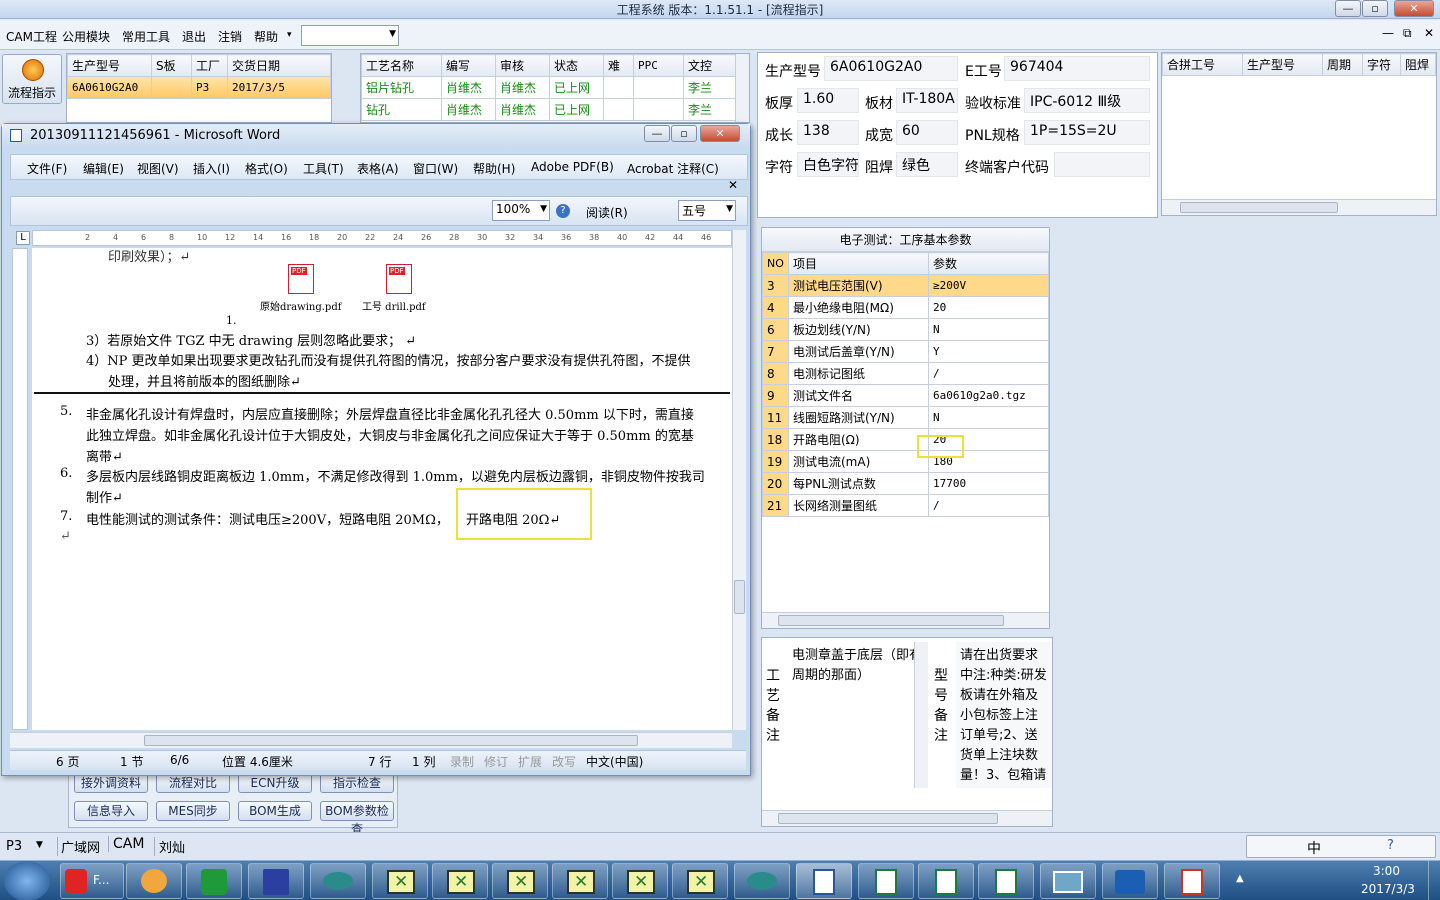 The image size is (1440, 900). I want to click on word-menu-item: Acrobat 注释(C), so click(673, 168).